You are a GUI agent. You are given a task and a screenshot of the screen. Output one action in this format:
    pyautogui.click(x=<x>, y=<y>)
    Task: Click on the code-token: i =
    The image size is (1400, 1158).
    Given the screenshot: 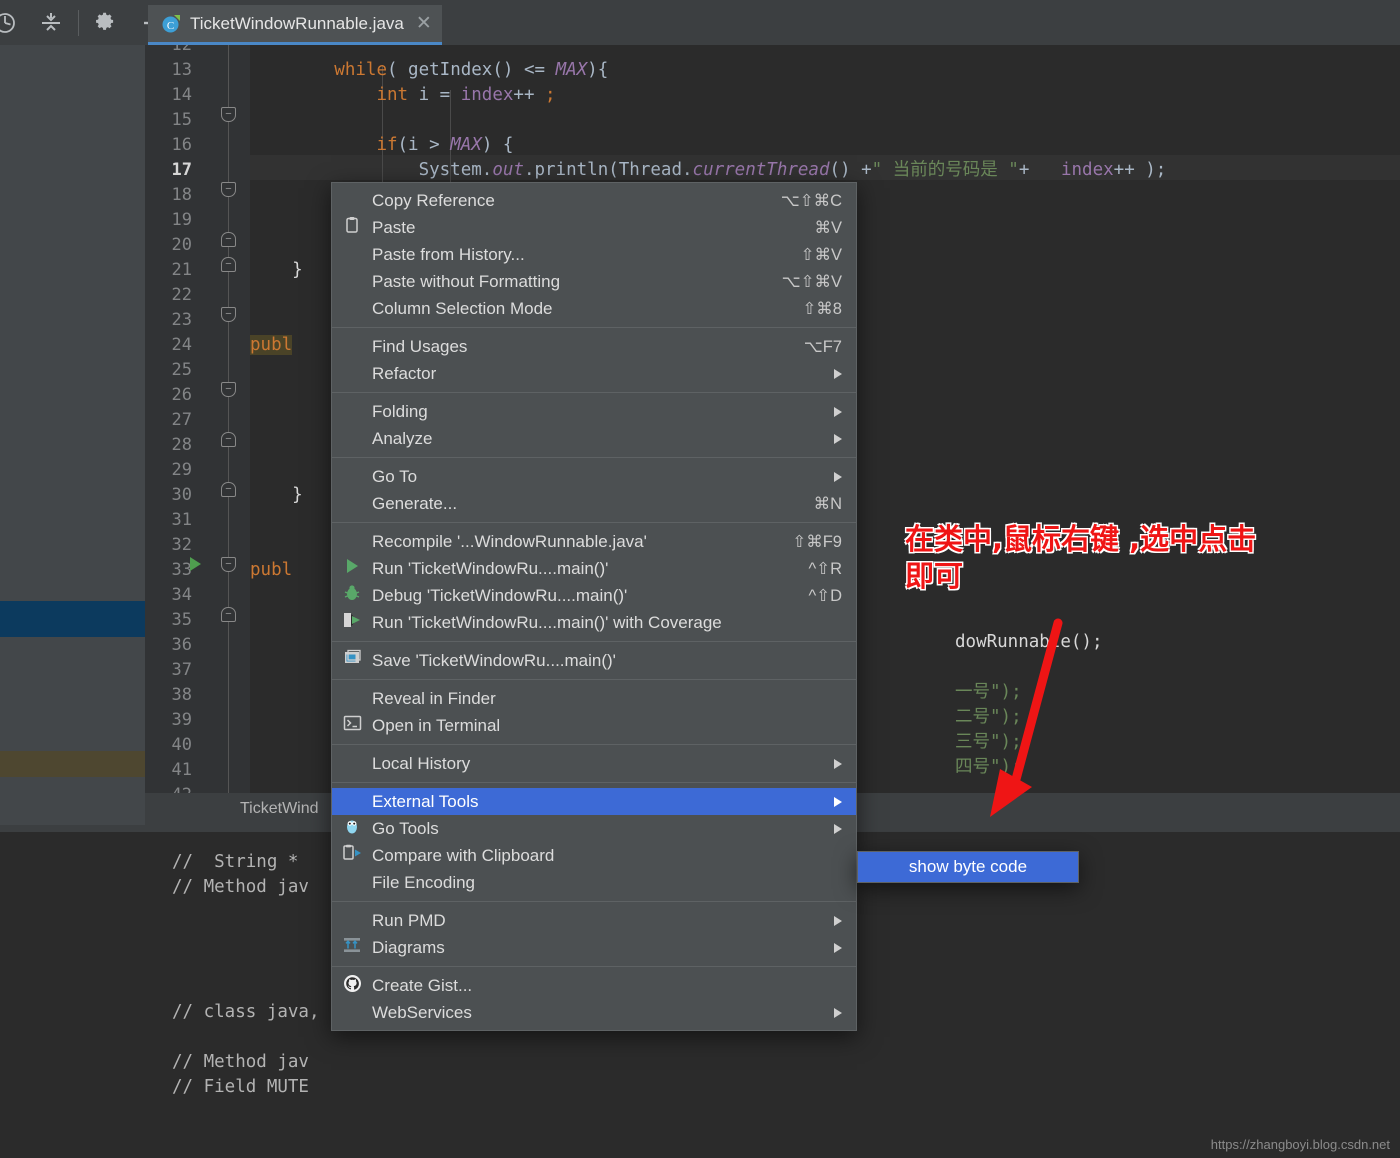 What is the action you would take?
    pyautogui.click(x=434, y=95)
    